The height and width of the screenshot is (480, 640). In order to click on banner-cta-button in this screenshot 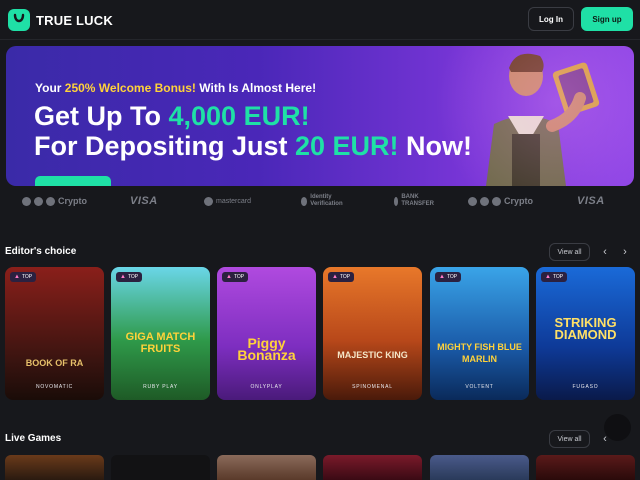, I will do `click(73, 181)`.